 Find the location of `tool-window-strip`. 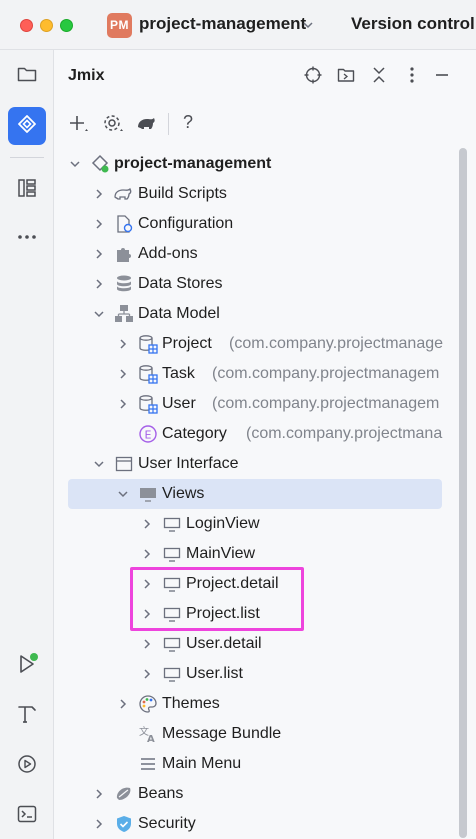

tool-window-strip is located at coordinates (27, 444).